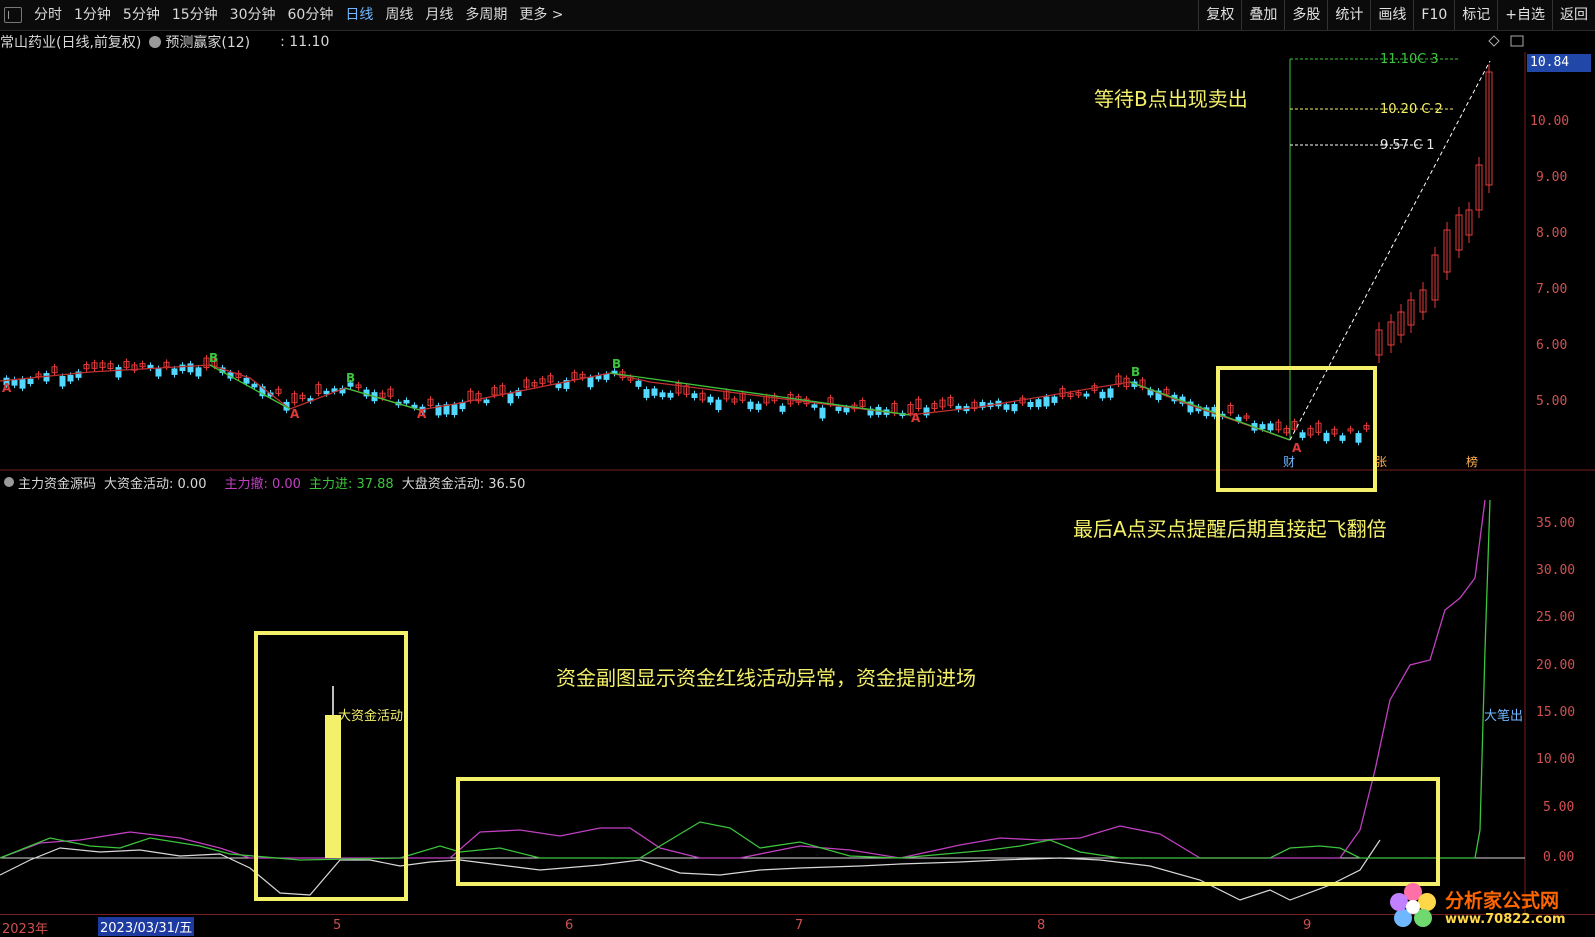 This screenshot has width=1595, height=937. What do you see at coordinates (1413, 905) in the screenshot?
I see `flower-logo-icon` at bounding box center [1413, 905].